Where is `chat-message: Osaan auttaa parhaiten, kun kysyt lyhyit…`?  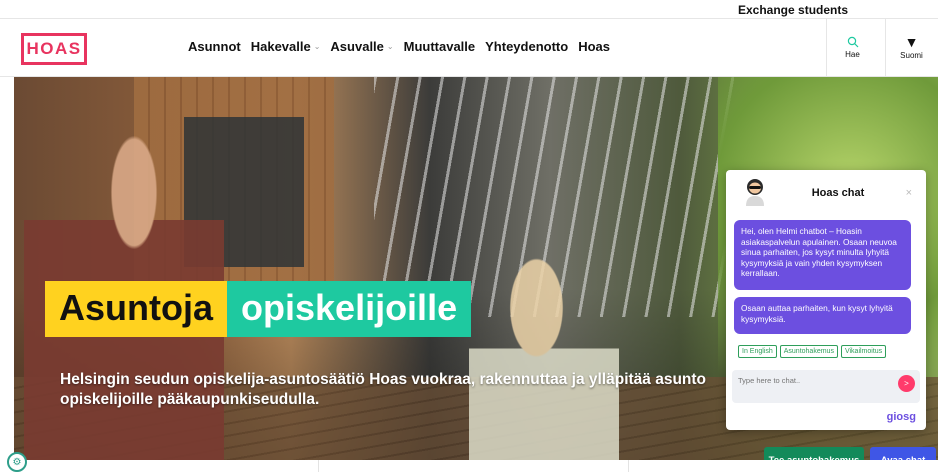
chat-message: Osaan auttaa parhaiten, kun kysyt lyhyit… is located at coordinates (822, 315).